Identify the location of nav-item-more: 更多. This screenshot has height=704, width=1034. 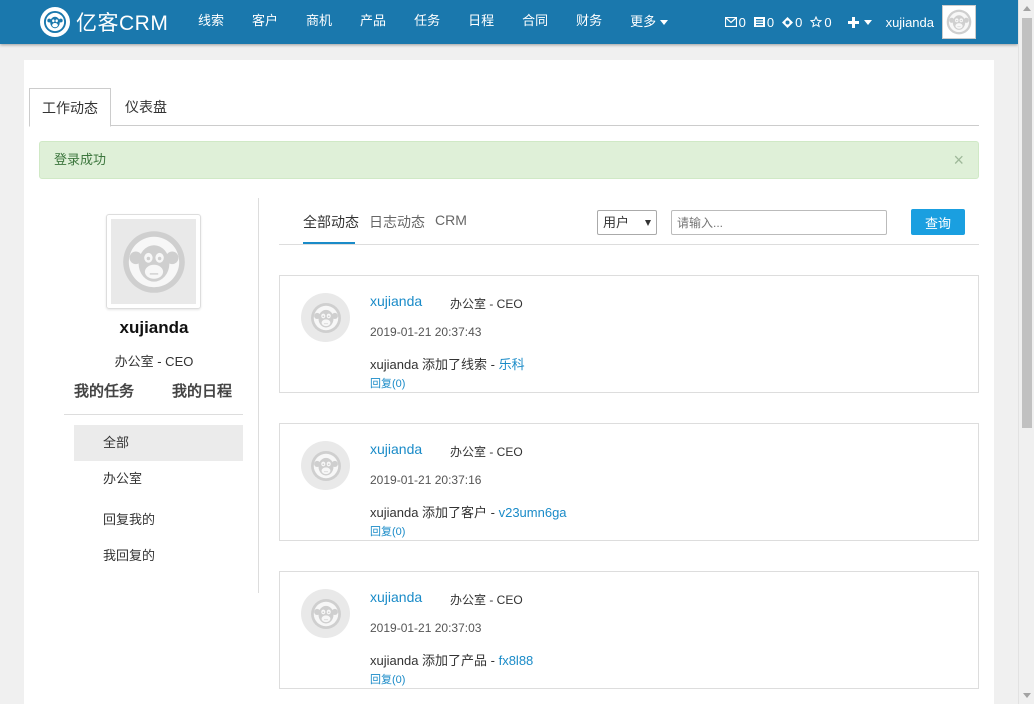
(649, 22).